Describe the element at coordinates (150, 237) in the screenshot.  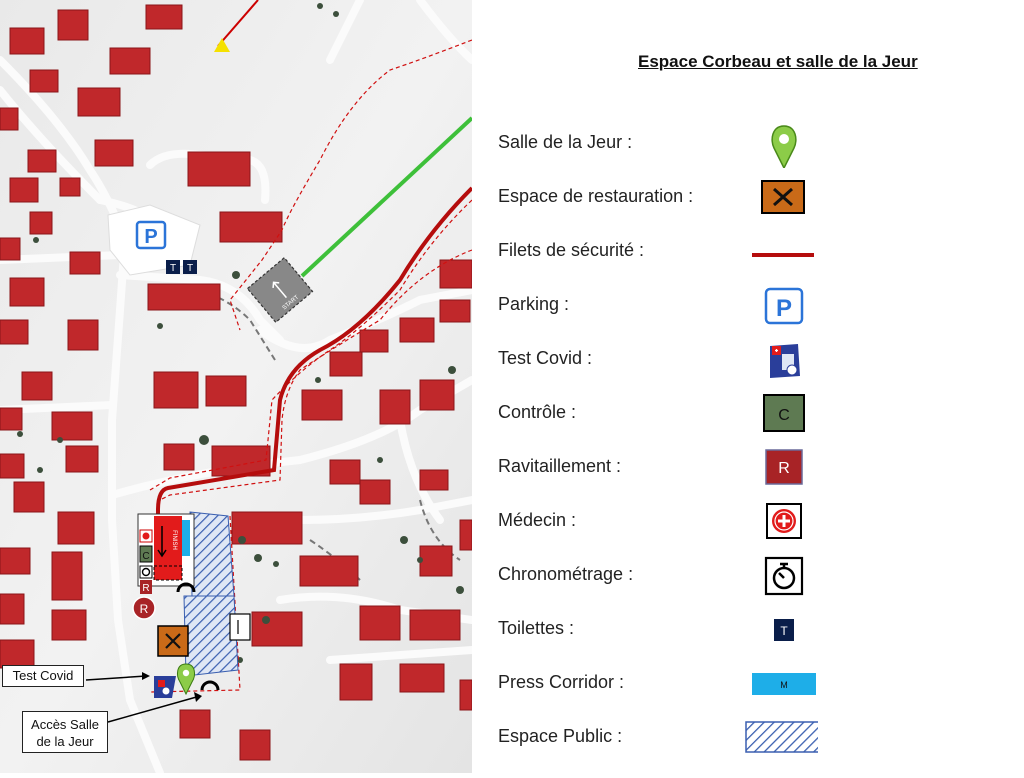
I see `map-parking-label: P` at that location.